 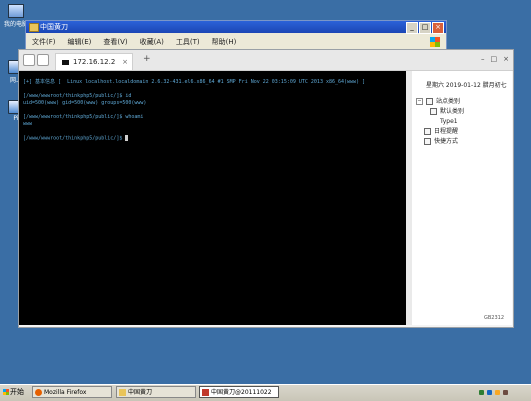 What do you see at coordinates (43, 60) in the screenshot?
I see `refresh-icon` at bounding box center [43, 60].